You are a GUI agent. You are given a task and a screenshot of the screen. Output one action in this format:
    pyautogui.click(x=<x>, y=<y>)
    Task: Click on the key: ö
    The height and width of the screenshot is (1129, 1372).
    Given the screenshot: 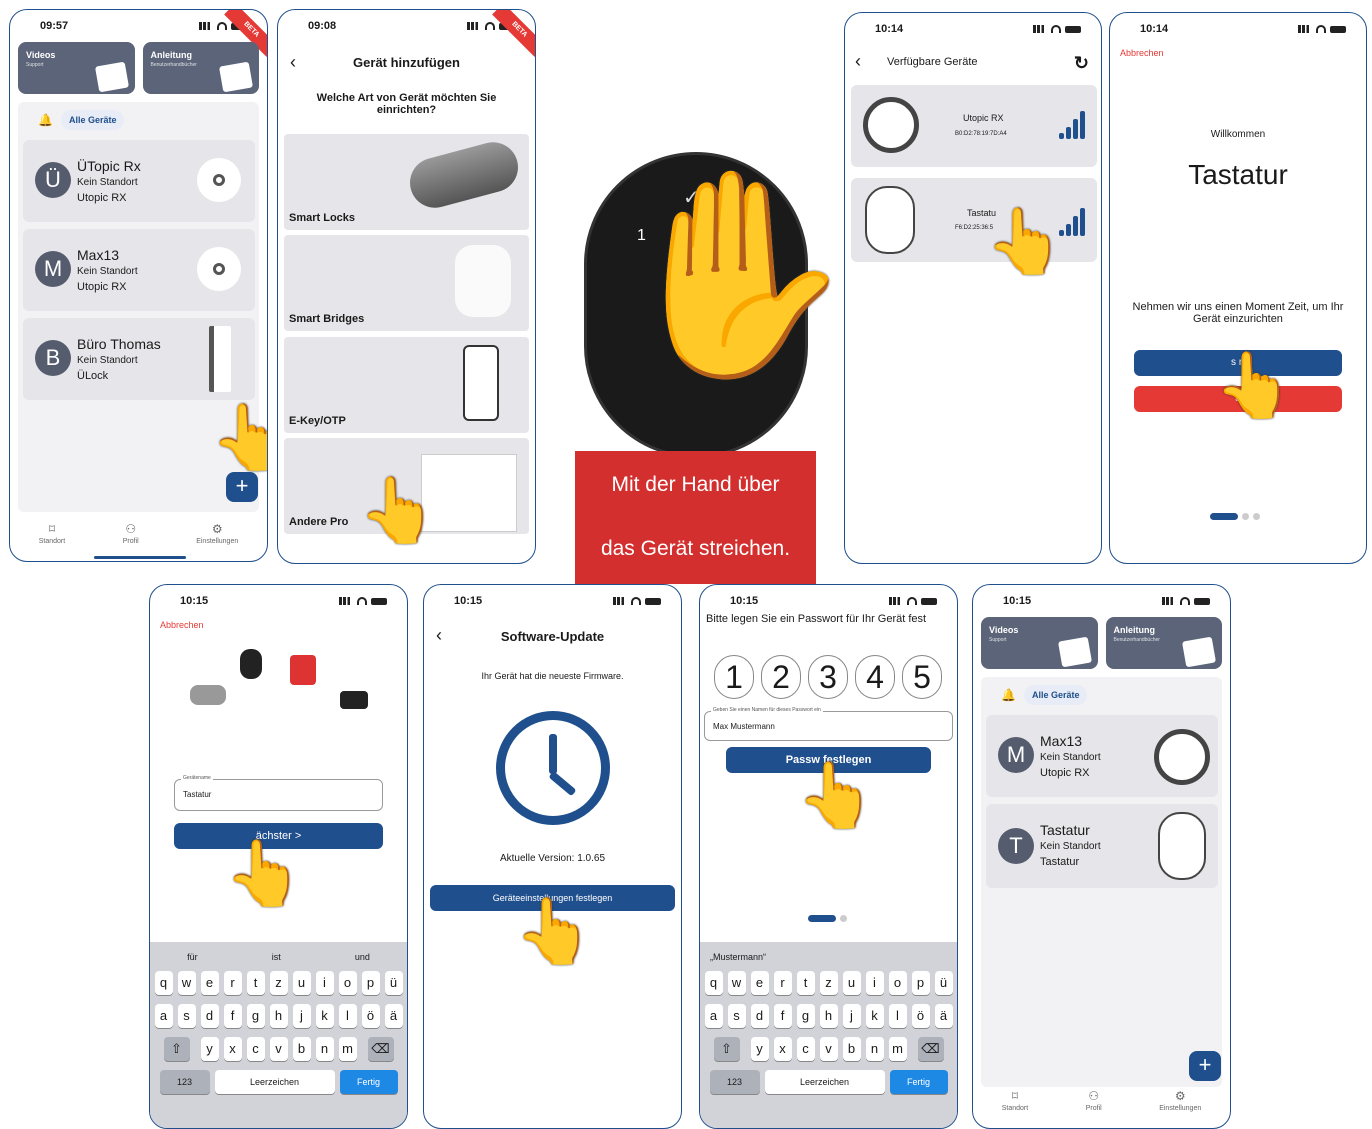 What is the action you would take?
    pyautogui.click(x=920, y=1016)
    